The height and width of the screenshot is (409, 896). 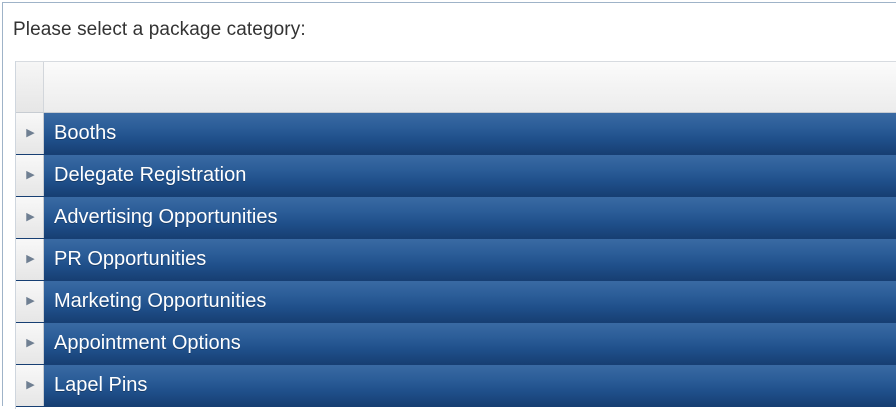 I want to click on category-row-advertising-opportunities: ▶ Advertising Opportunities, so click(x=456, y=218).